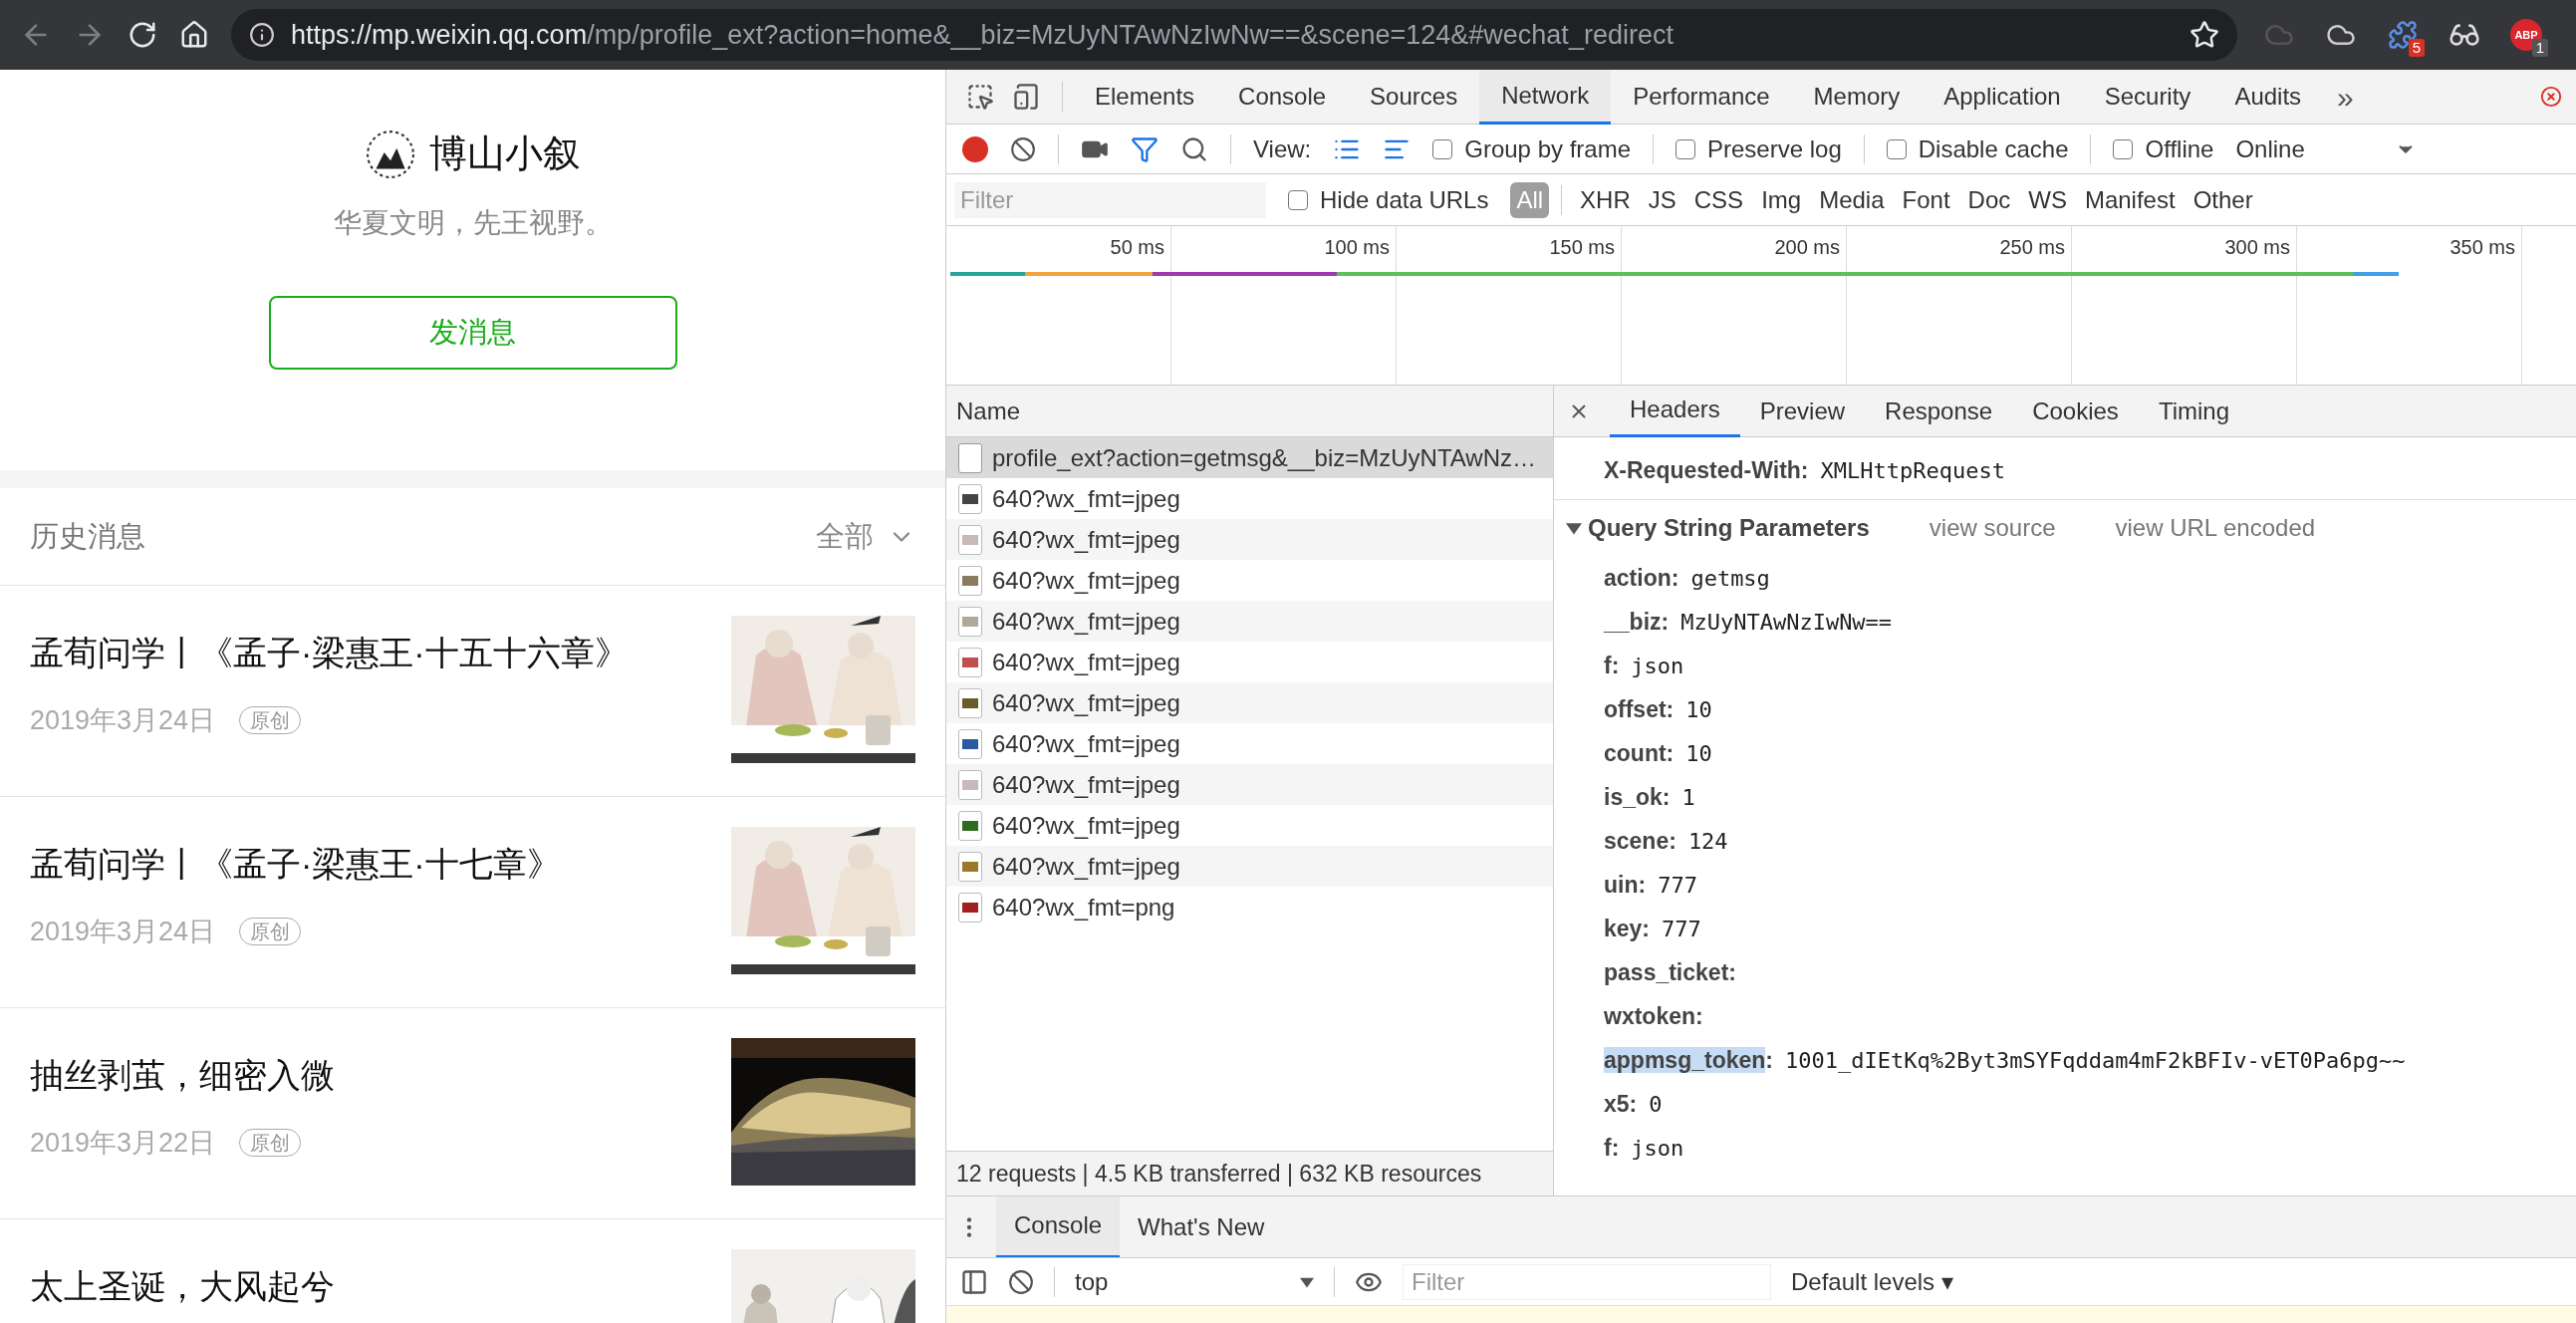  I want to click on type-filter: Other, so click(2223, 200).